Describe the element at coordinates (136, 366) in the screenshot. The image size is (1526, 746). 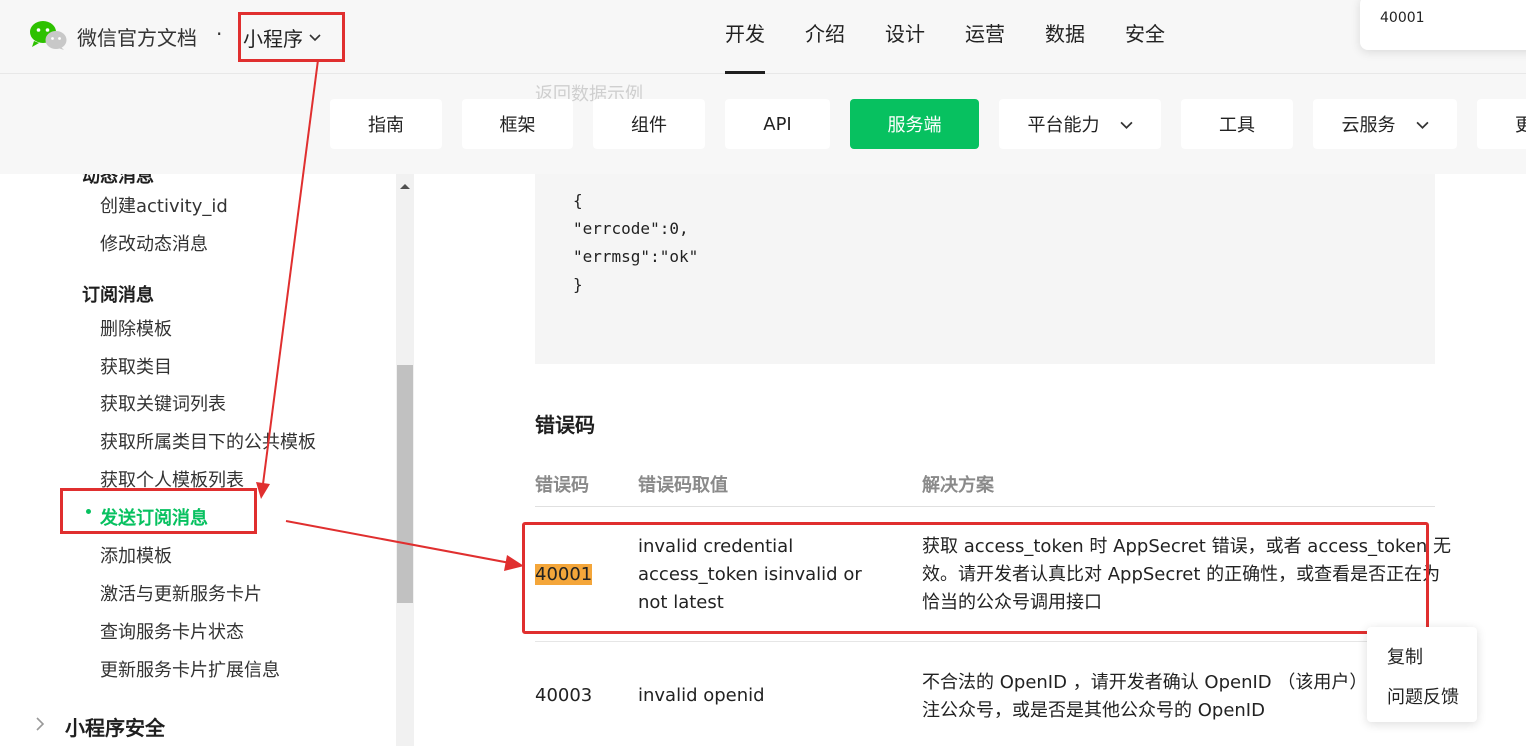
I see `sidebar-item-get-category: 获取类目` at that location.